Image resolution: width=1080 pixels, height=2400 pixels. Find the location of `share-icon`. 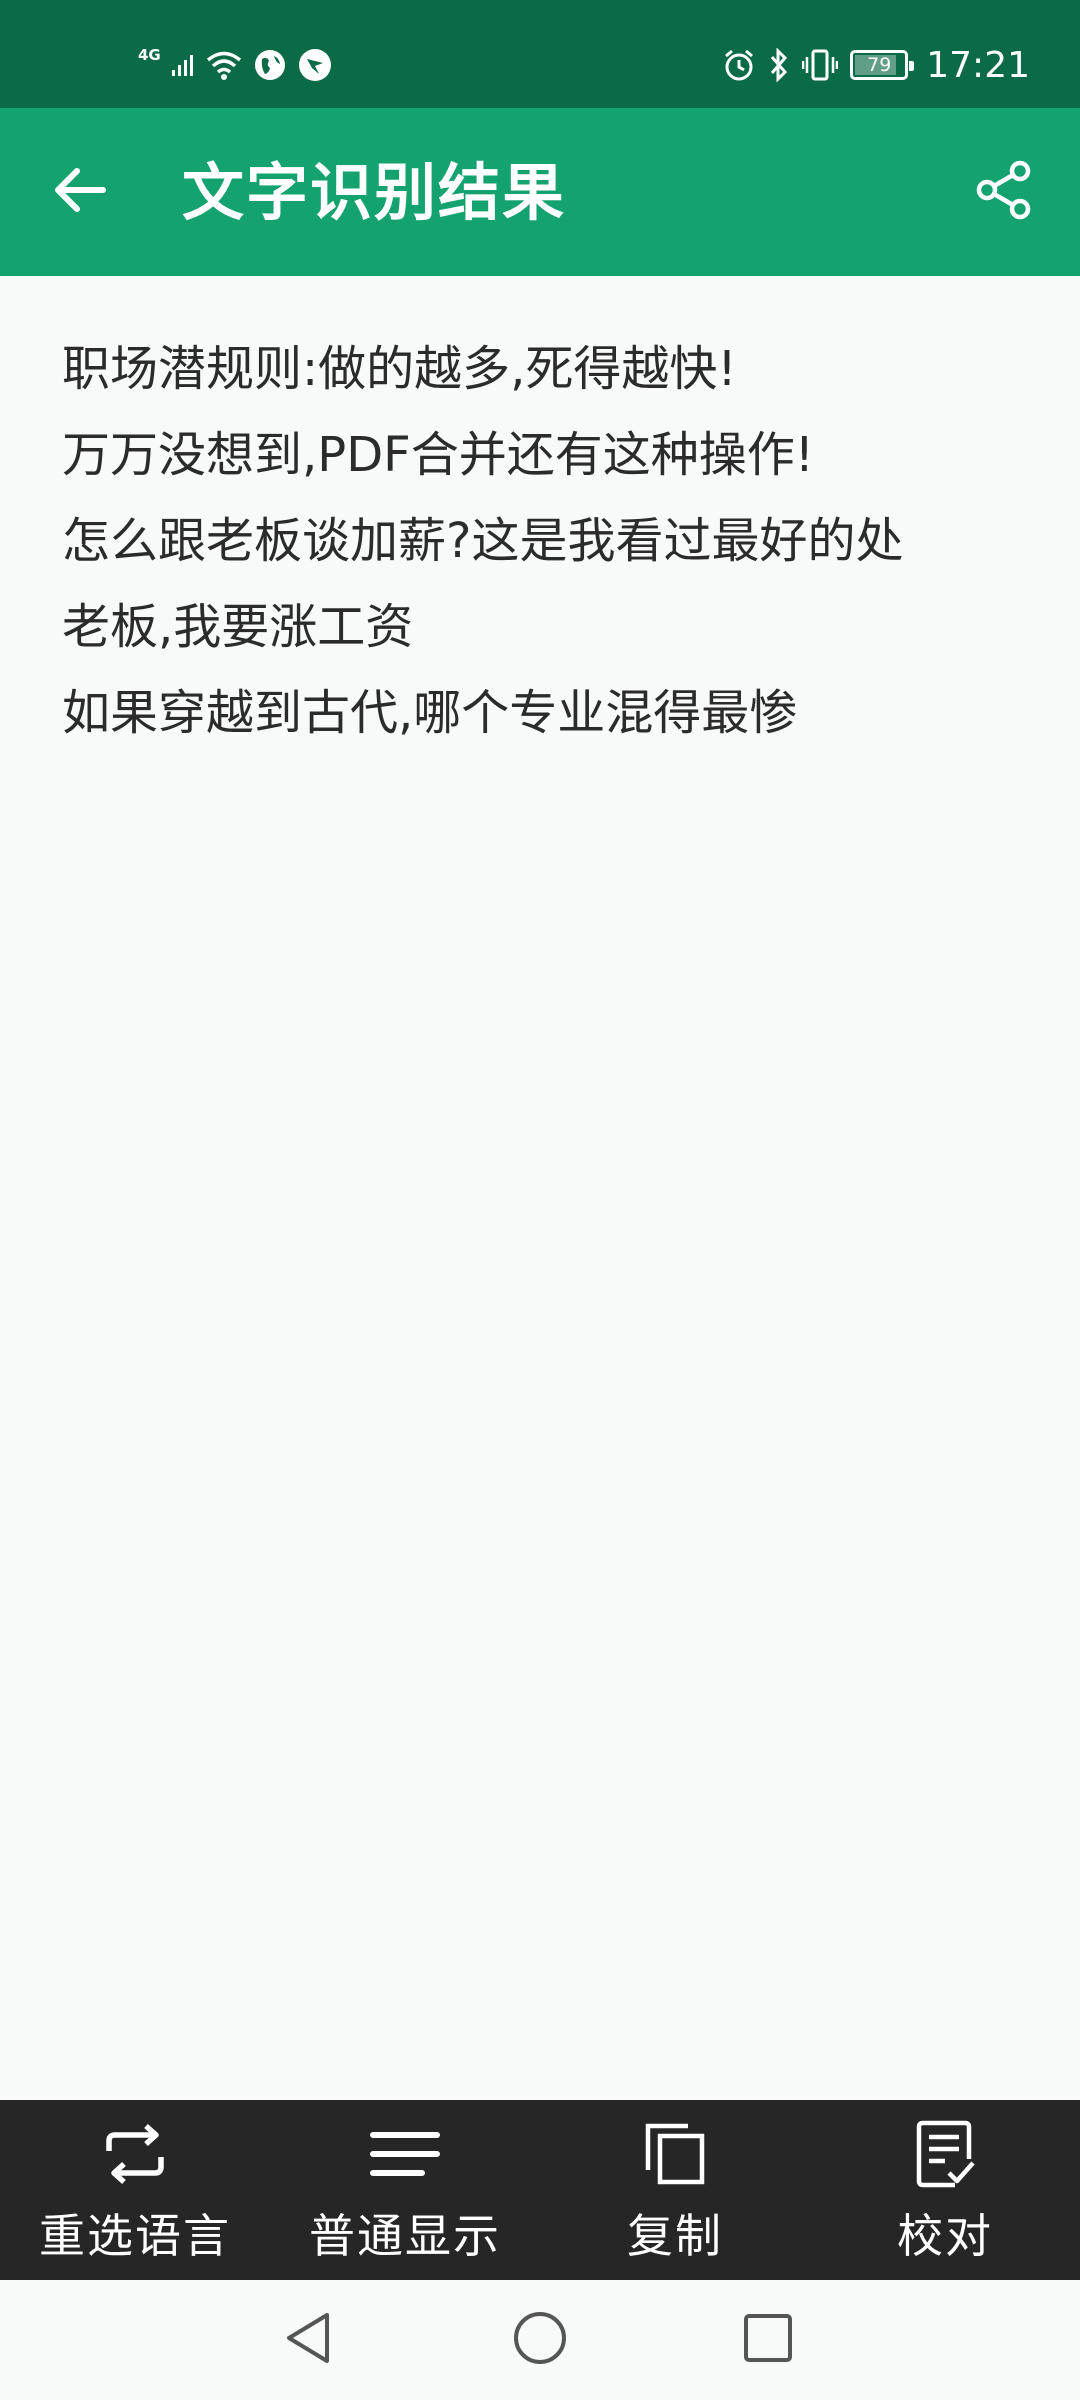

share-icon is located at coordinates (1004, 192).